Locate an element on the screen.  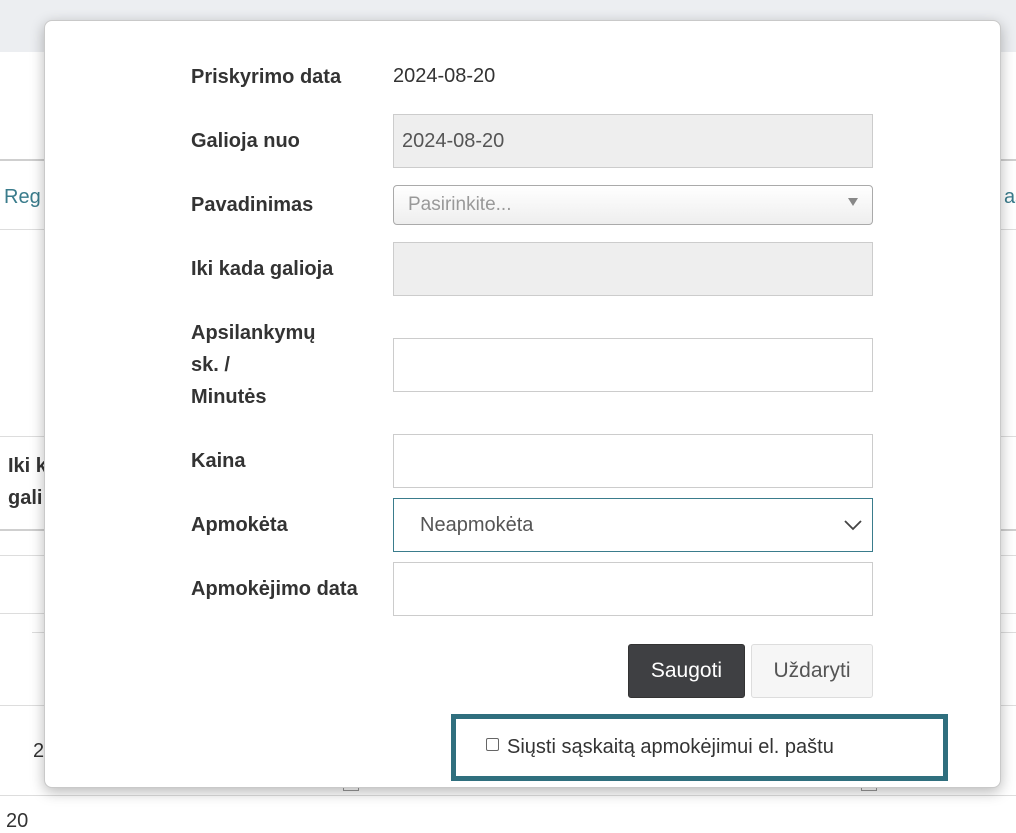
valid-until-field is located at coordinates (633, 269).